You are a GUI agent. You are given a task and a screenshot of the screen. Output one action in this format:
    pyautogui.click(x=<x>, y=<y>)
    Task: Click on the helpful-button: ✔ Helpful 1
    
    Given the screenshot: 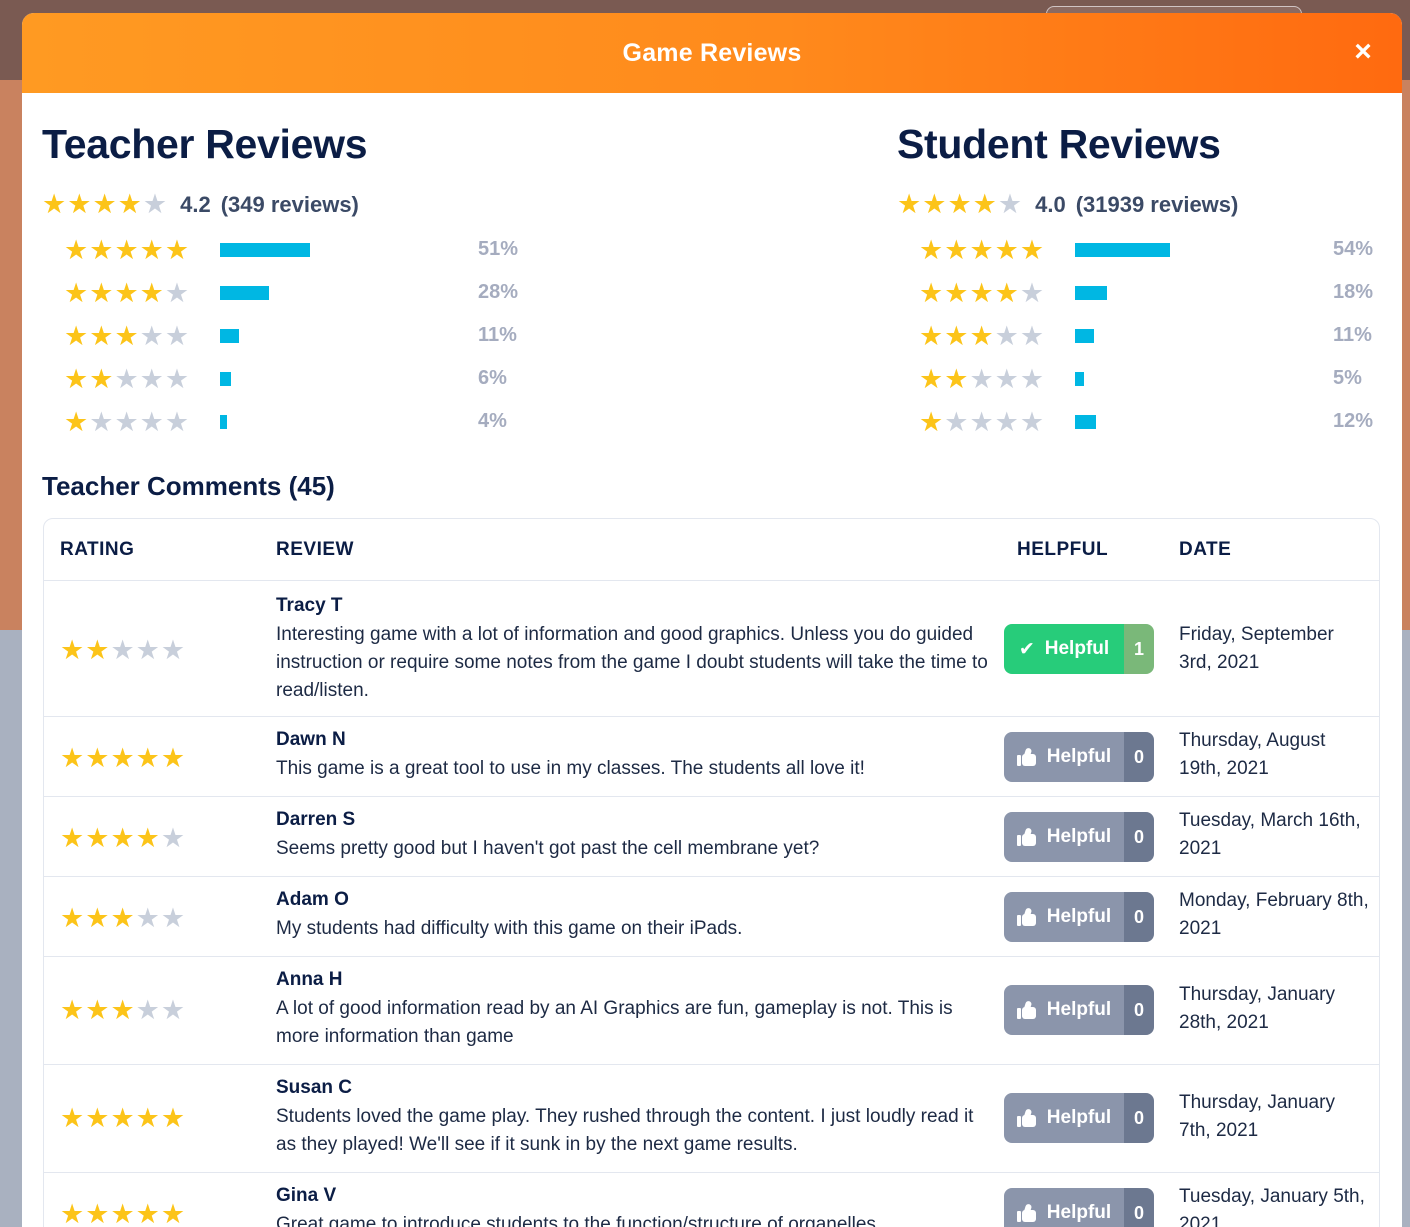 What is the action you would take?
    pyautogui.click(x=1079, y=649)
    